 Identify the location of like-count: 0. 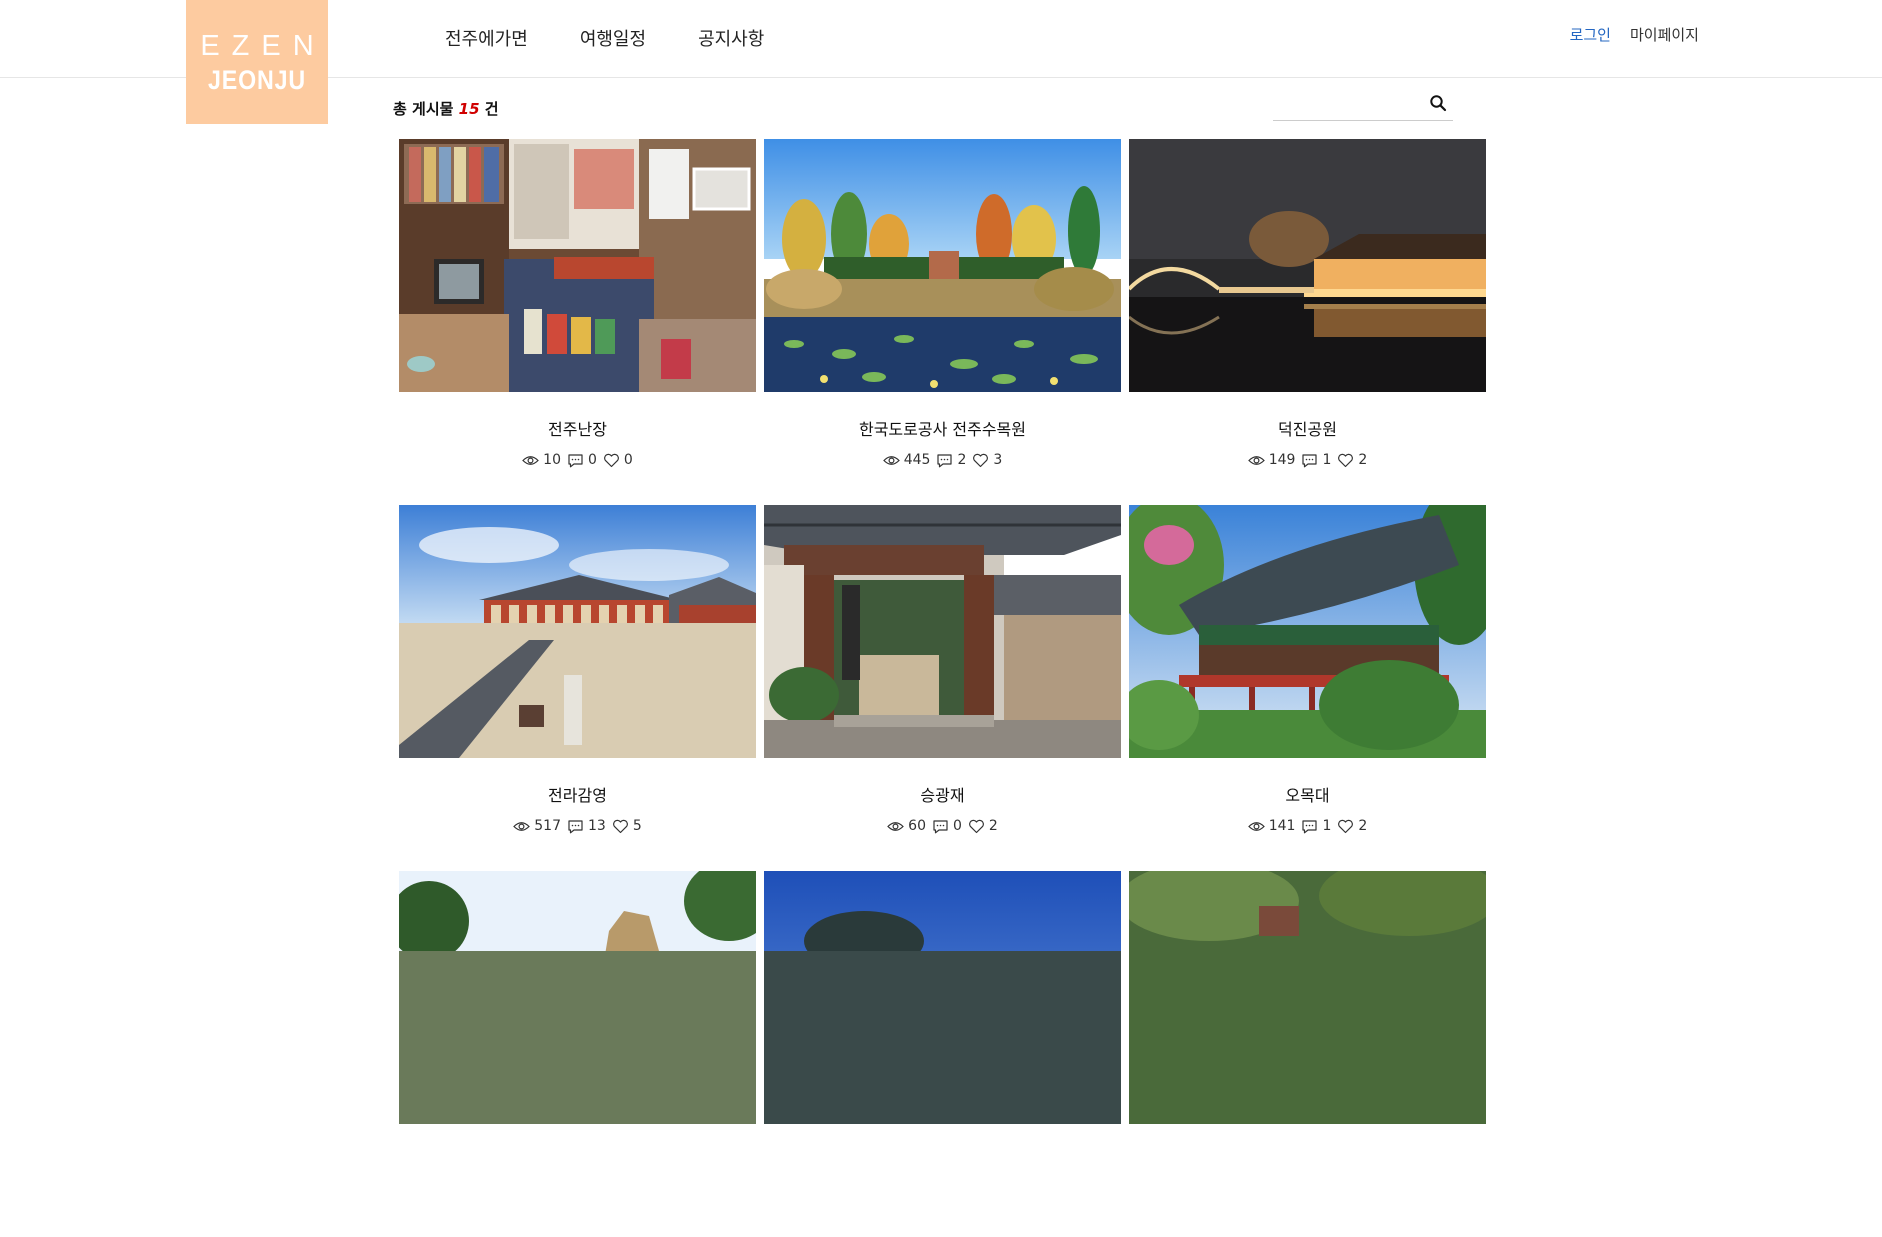
(628, 460).